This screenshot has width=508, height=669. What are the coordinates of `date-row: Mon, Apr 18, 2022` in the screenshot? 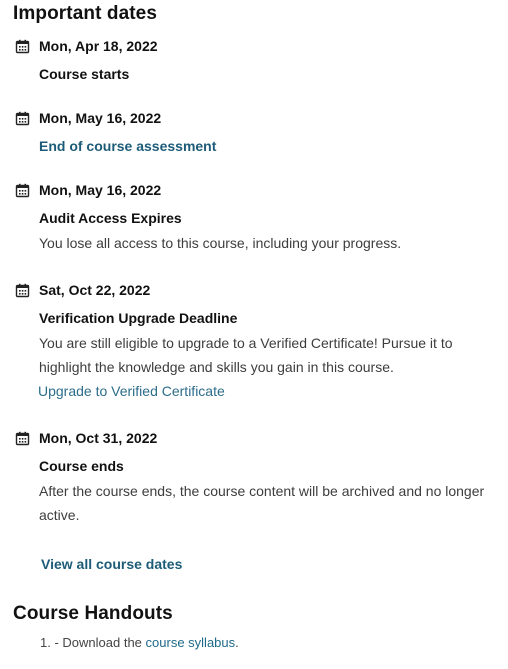 It's located at (258, 46).